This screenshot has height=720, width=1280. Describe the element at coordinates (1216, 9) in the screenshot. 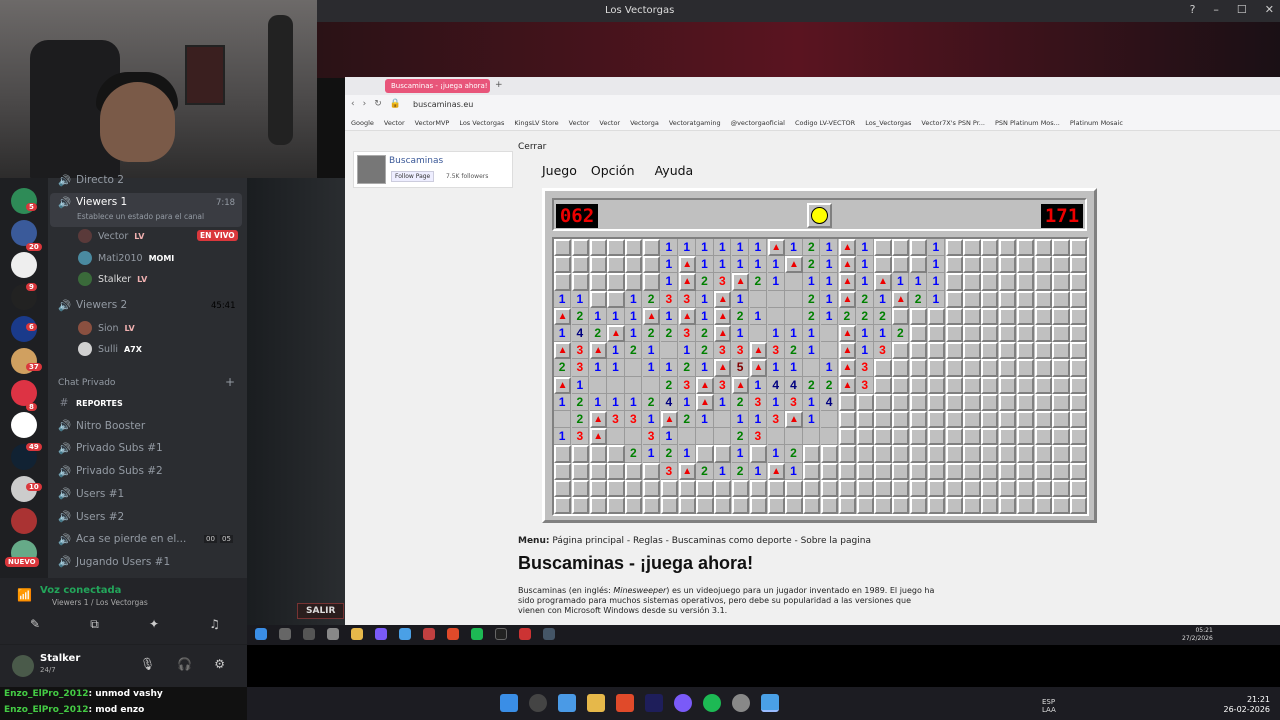

I see `minimize-icon: –` at that location.